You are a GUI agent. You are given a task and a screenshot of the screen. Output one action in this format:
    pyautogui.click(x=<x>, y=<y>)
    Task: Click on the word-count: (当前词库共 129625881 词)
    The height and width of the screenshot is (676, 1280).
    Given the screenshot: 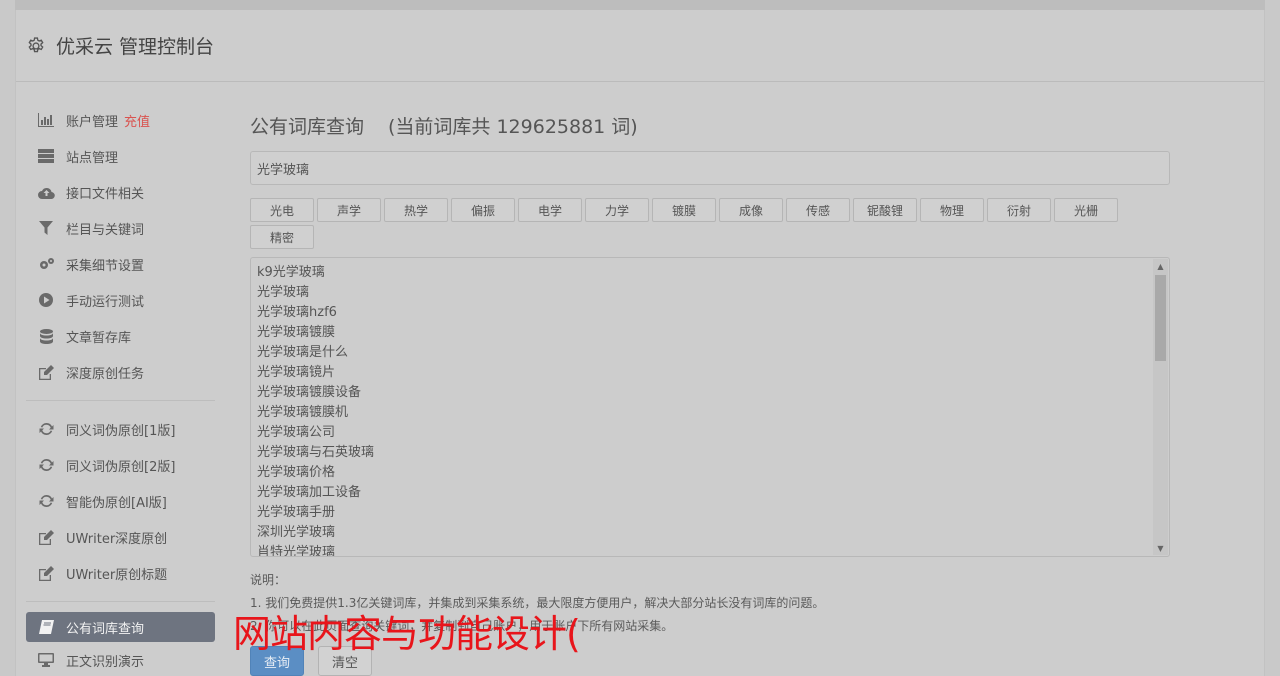 What is the action you would take?
    pyautogui.click(x=513, y=126)
    